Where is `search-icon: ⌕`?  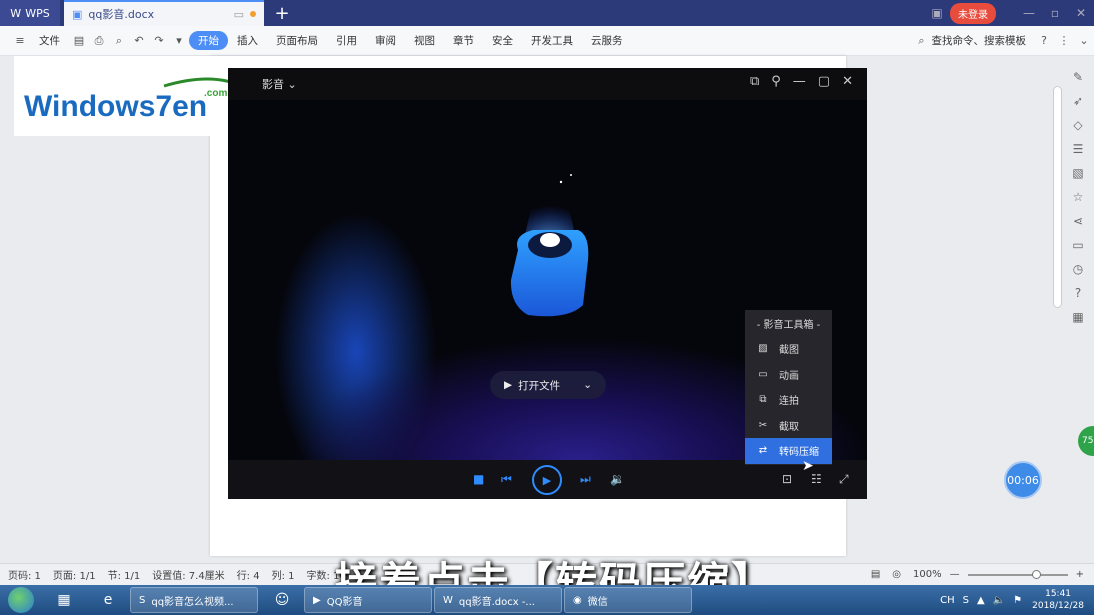 search-icon: ⌕ is located at coordinates (922, 41).